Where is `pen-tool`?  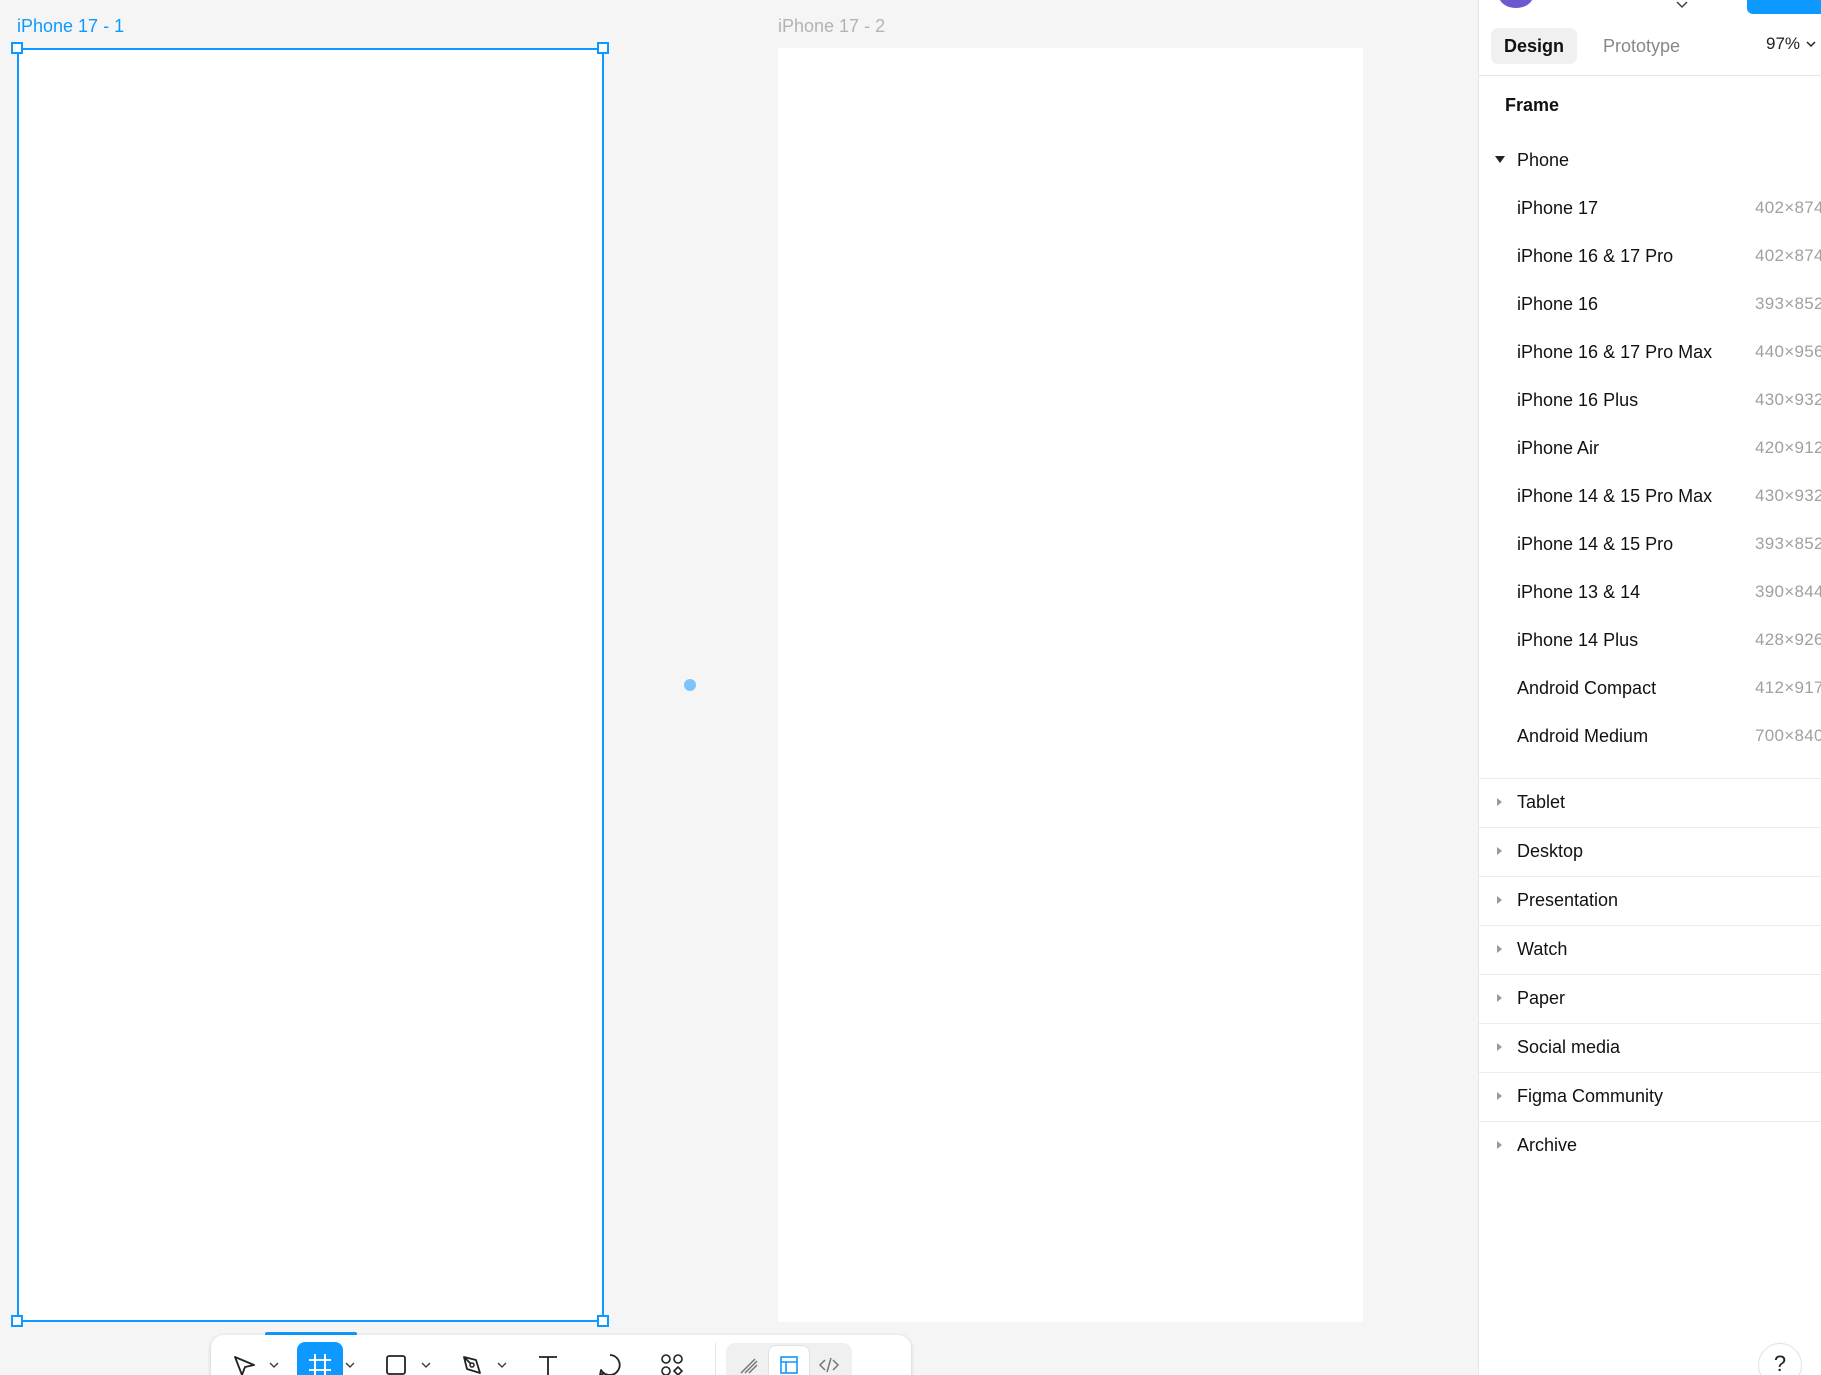
pen-tool is located at coordinates (479, 1358).